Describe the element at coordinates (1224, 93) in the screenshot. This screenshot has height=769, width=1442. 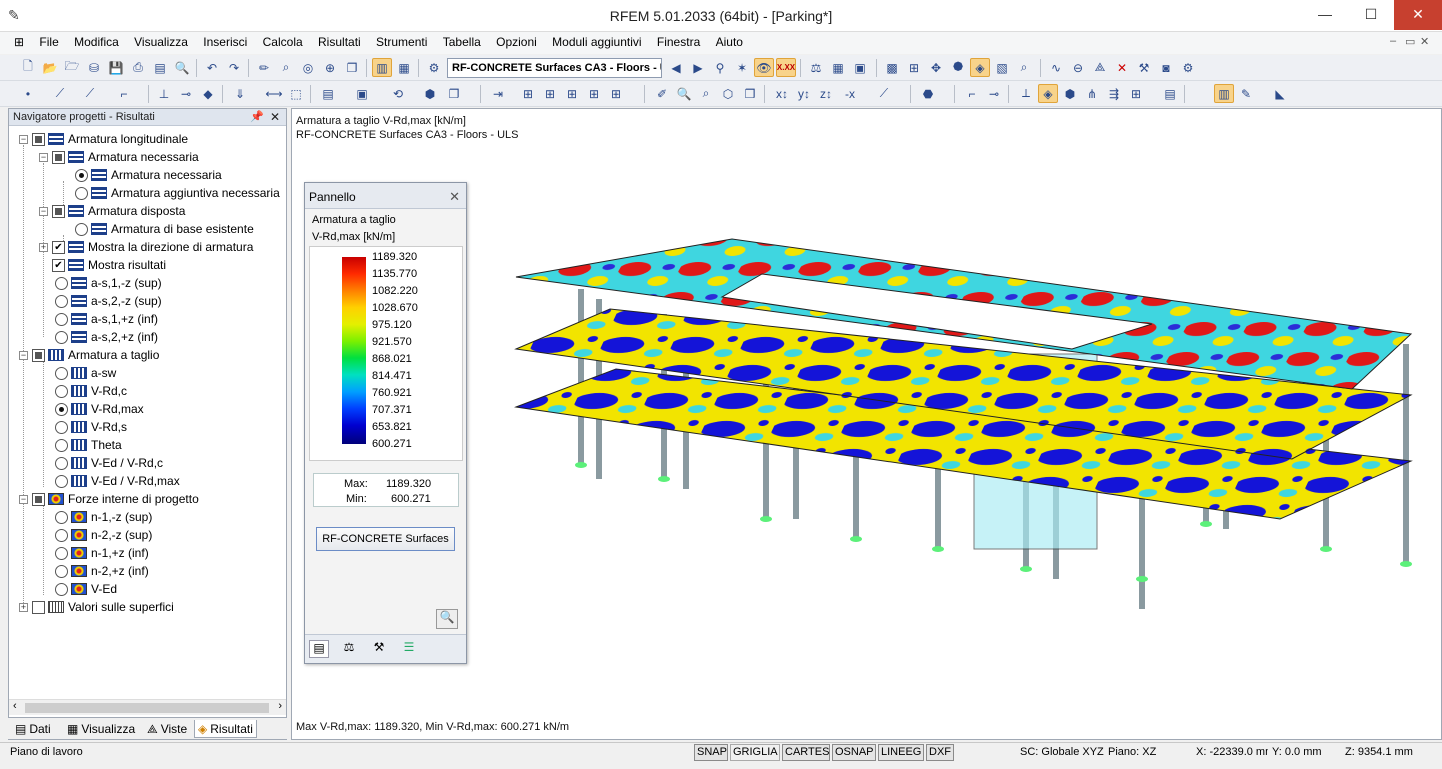
I see `results-panel-icon: ▥` at that location.